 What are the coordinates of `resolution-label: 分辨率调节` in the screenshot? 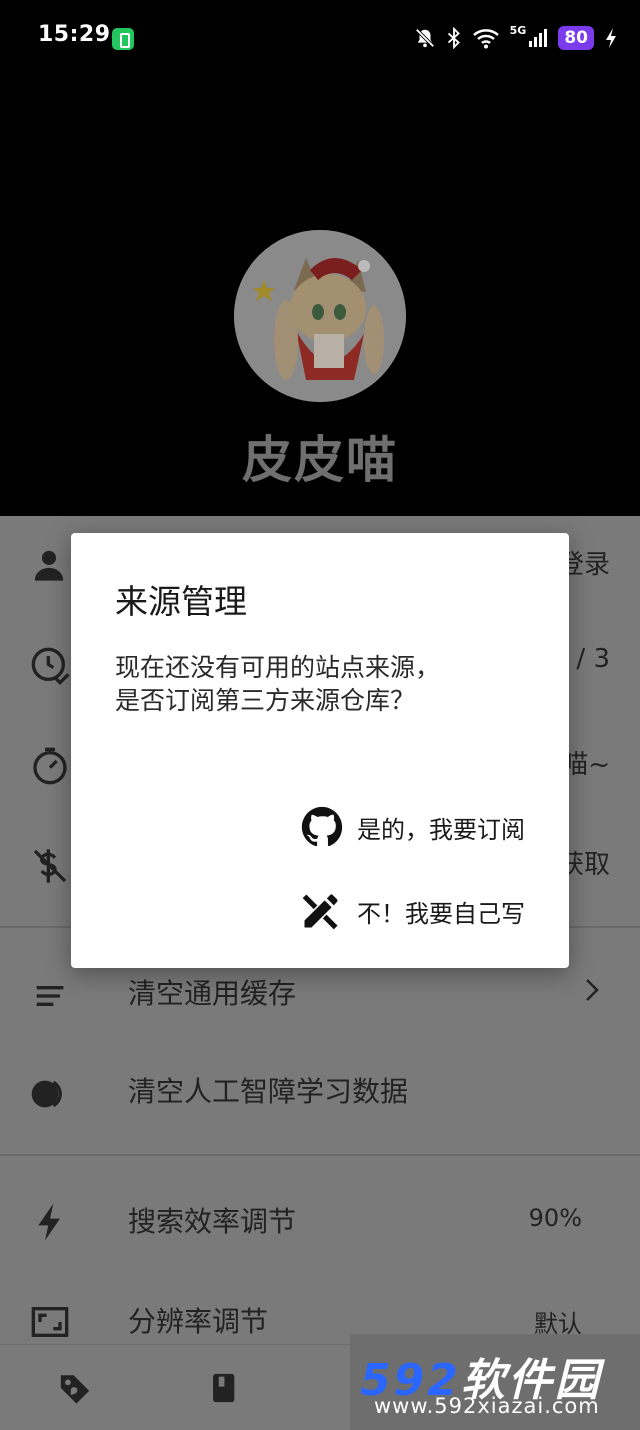 It's located at (198, 1321).